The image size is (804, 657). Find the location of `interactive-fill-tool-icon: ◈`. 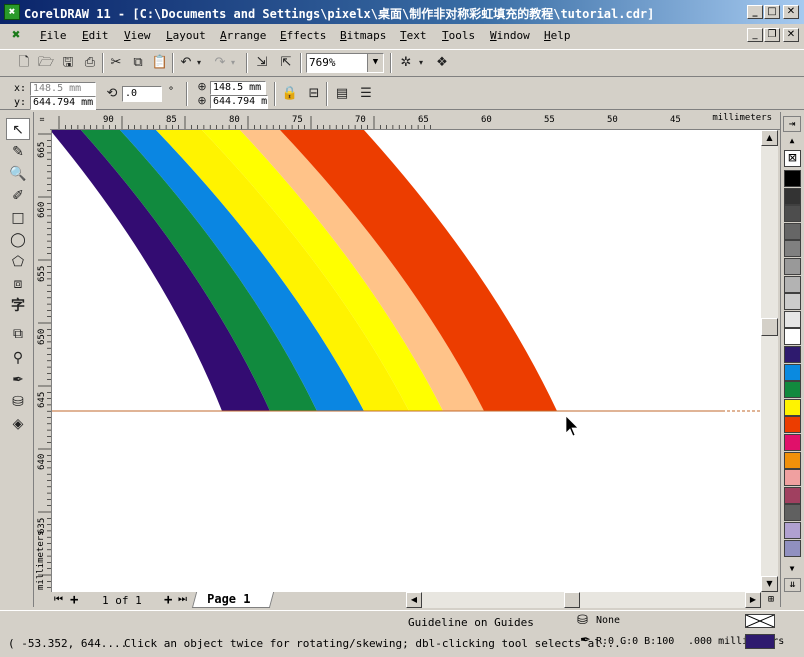

interactive-fill-tool-icon: ◈ is located at coordinates (18, 424).